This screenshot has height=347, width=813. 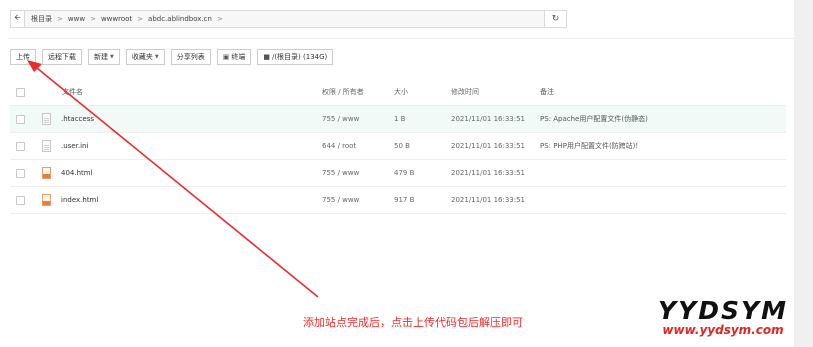 I want to click on file-size: 1 B, so click(x=400, y=119).